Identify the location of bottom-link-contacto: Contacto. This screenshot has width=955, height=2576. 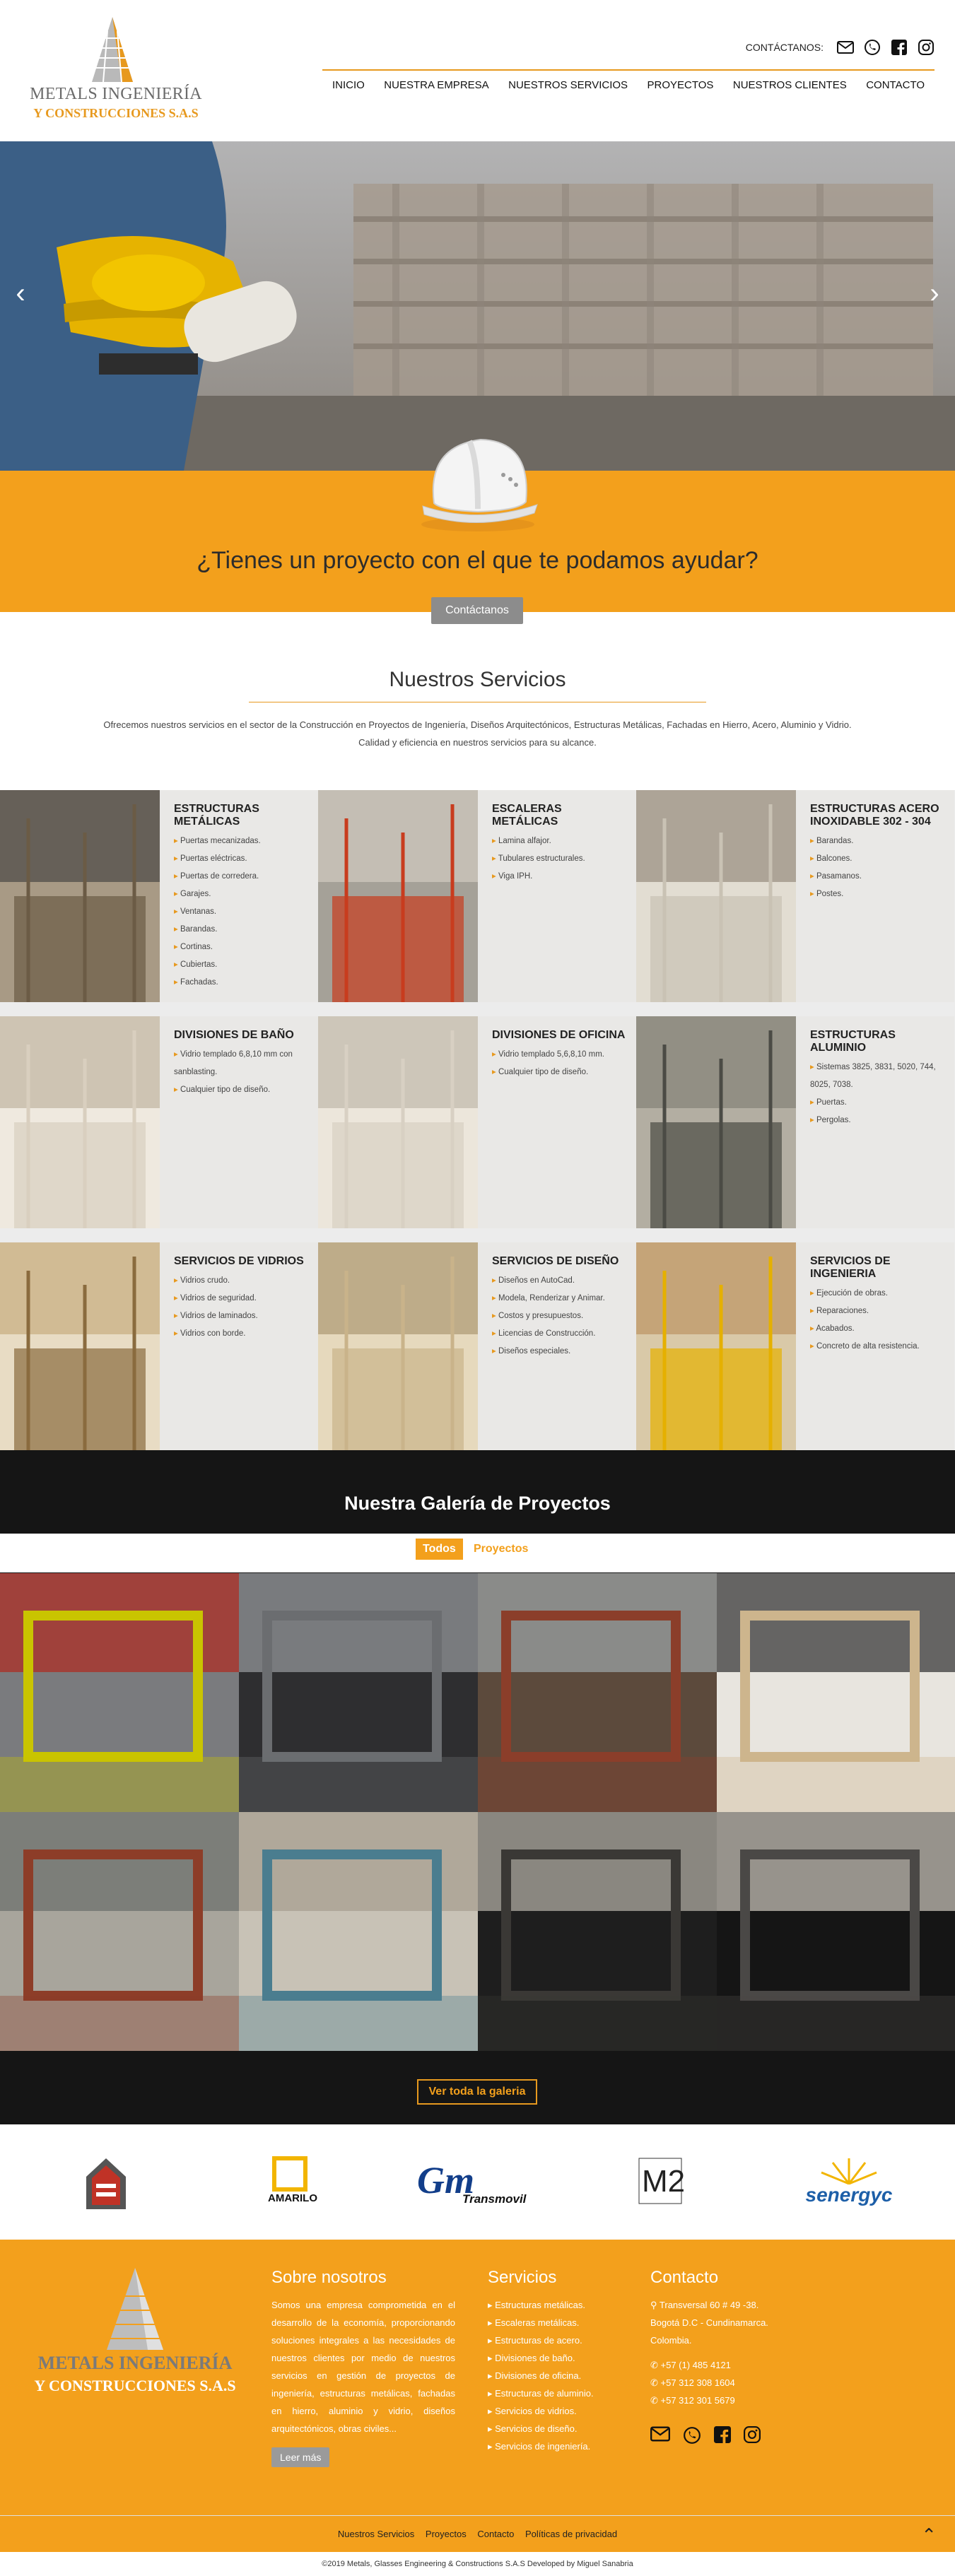
(495, 2534).